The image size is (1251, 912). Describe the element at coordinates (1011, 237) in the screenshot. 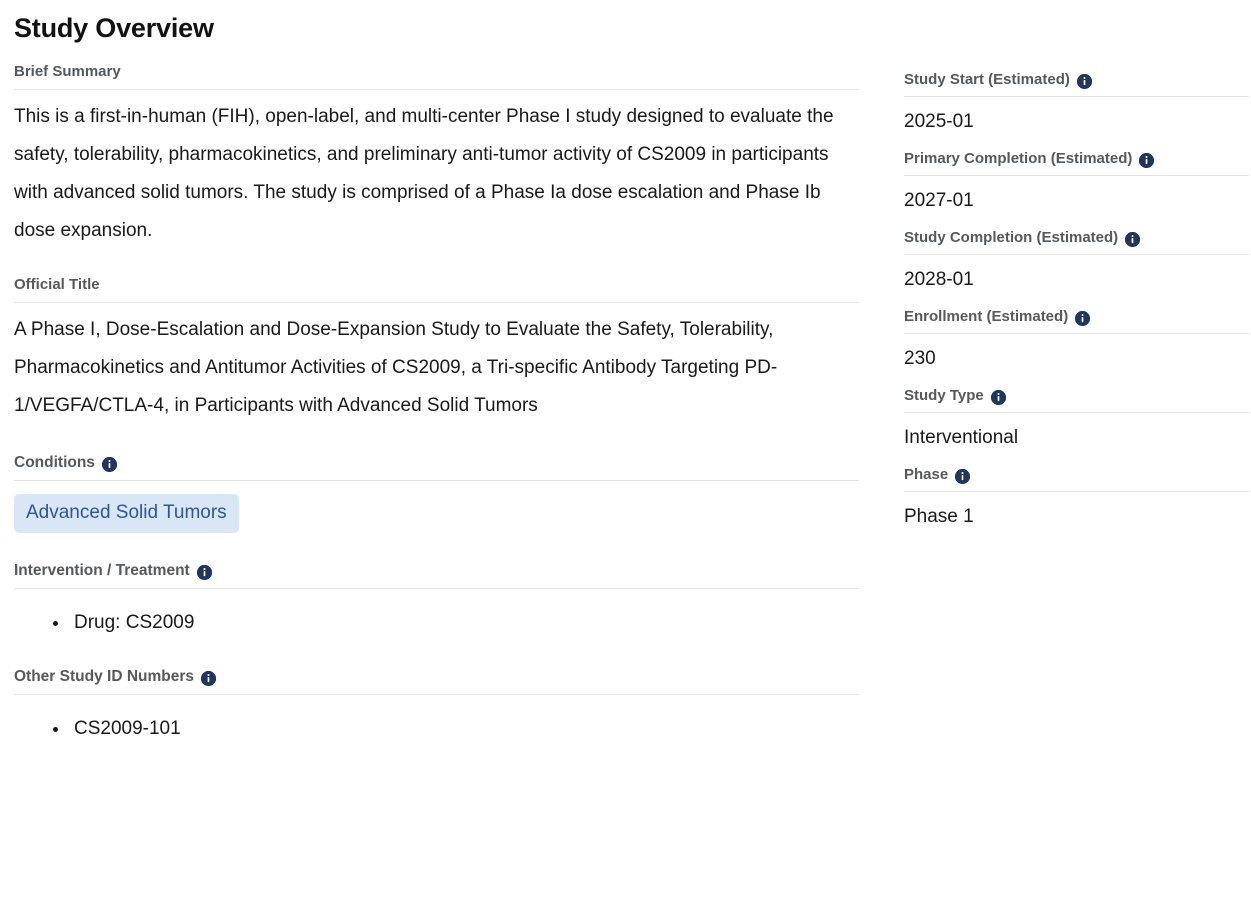

I see `field-label-text: Study Completion (Estimated)` at that location.